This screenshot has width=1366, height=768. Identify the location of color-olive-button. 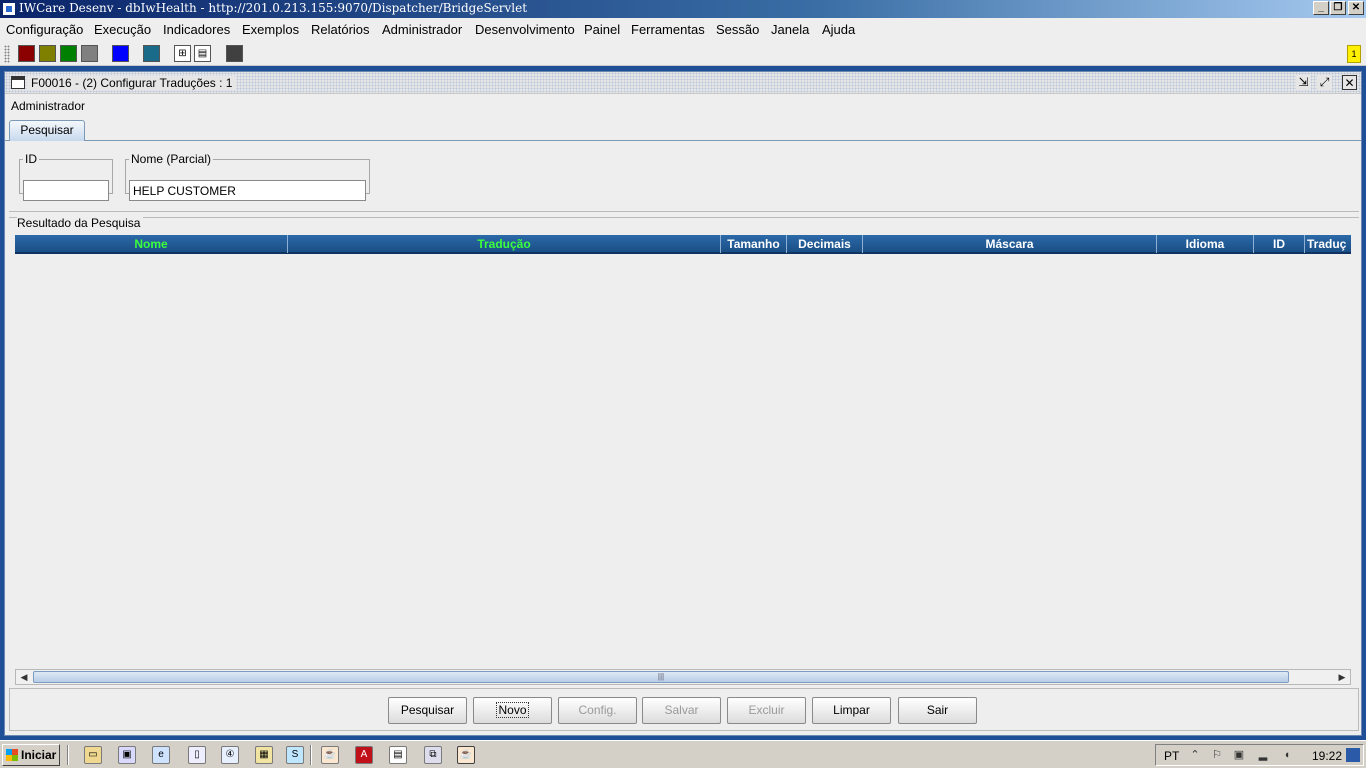
(47, 53).